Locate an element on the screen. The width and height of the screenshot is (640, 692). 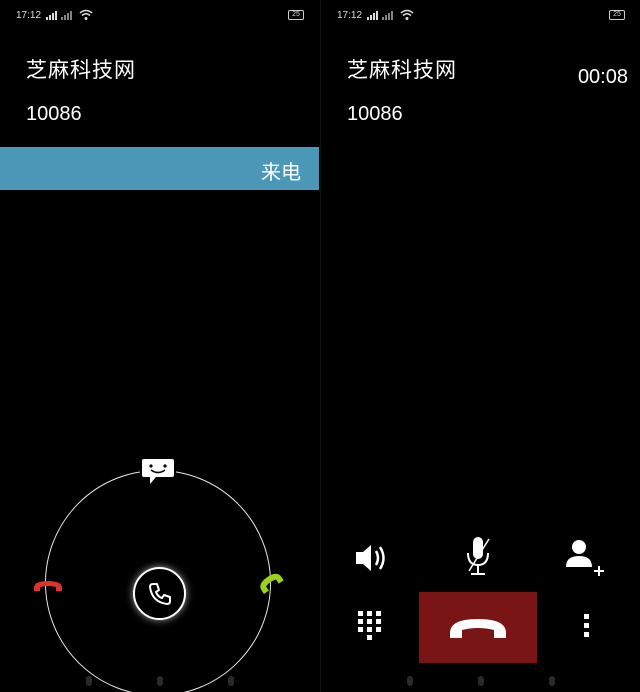
end-call-button is located at coordinates (478, 627).